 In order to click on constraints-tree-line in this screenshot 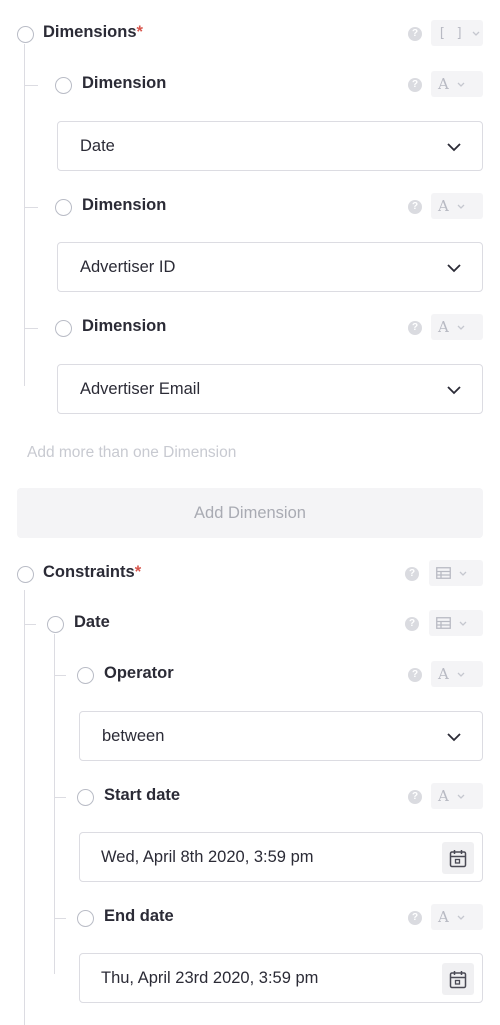, I will do `click(24, 807)`.